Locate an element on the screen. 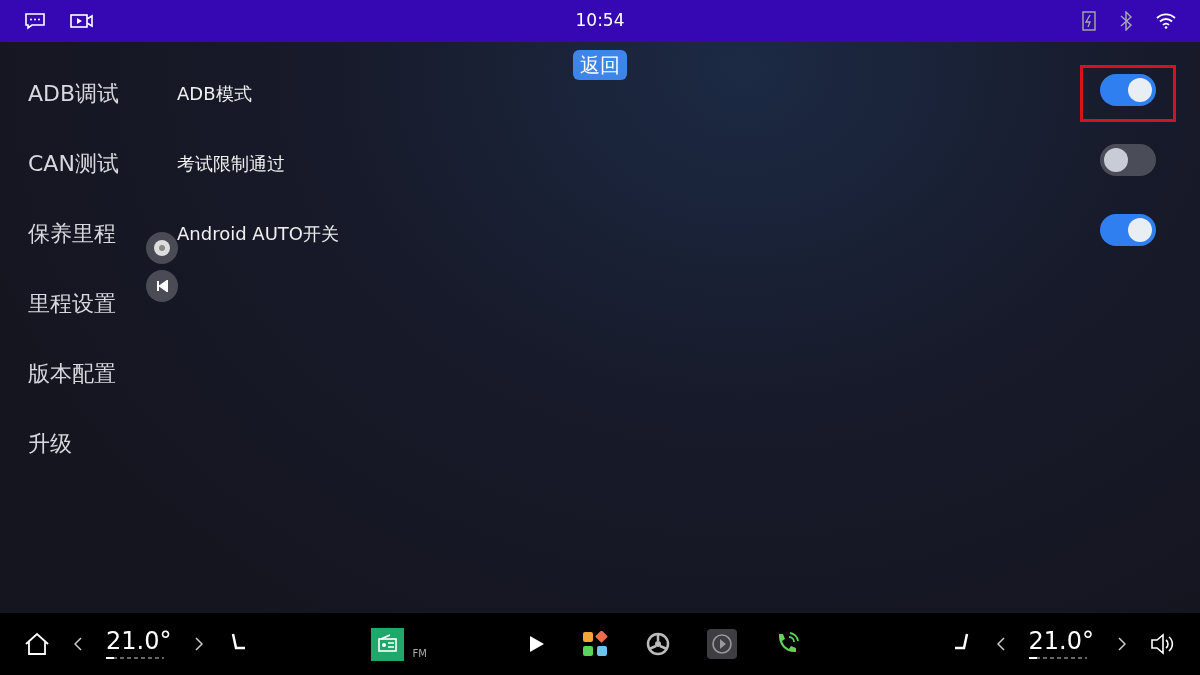  clock-time: 10:54 is located at coordinates (600, 20).